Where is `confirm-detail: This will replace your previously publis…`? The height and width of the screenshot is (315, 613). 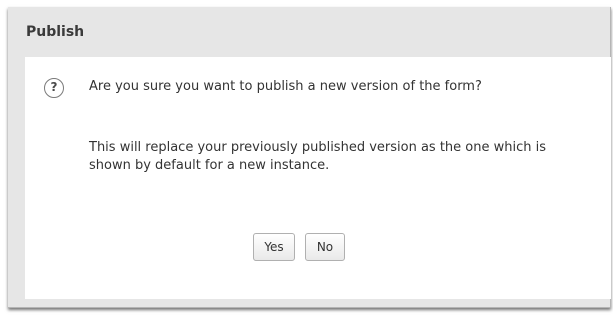 confirm-detail: This will replace your previously publis… is located at coordinates (317, 156).